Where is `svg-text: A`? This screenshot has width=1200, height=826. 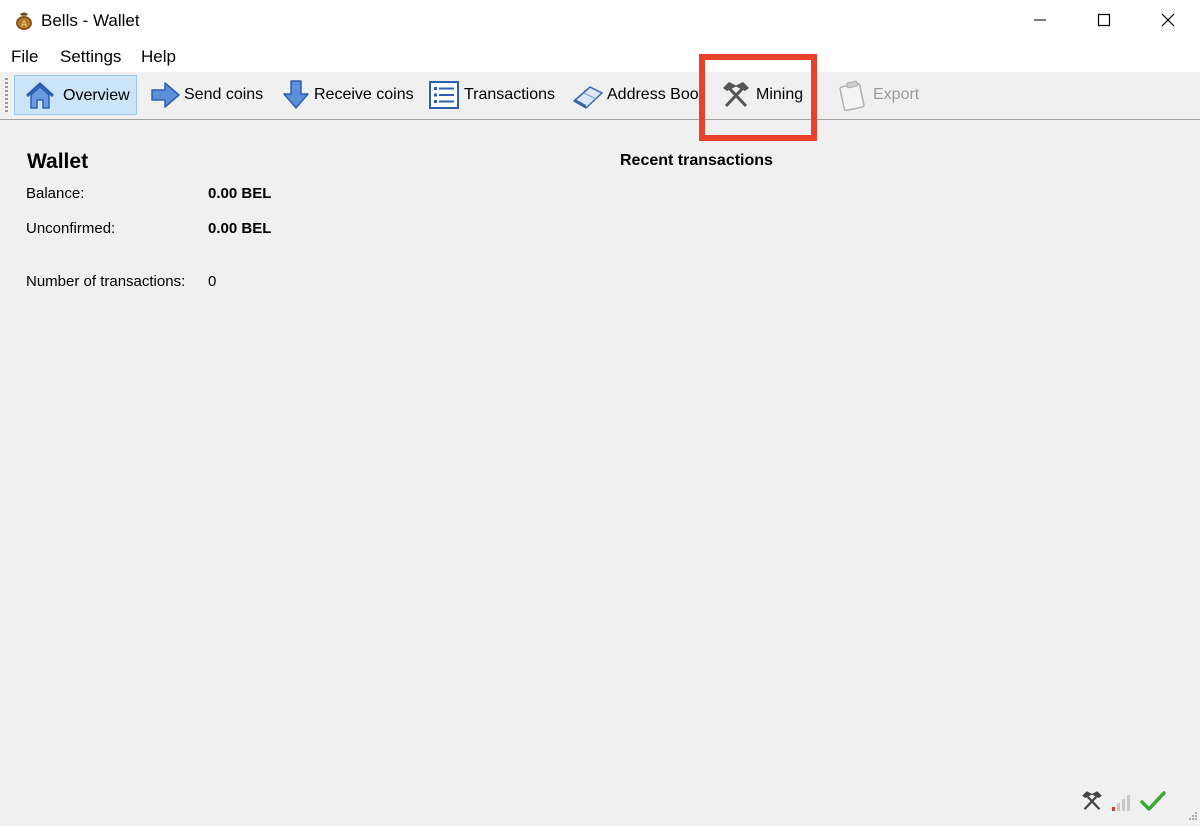
svg-text: A is located at coordinates (24, 25).